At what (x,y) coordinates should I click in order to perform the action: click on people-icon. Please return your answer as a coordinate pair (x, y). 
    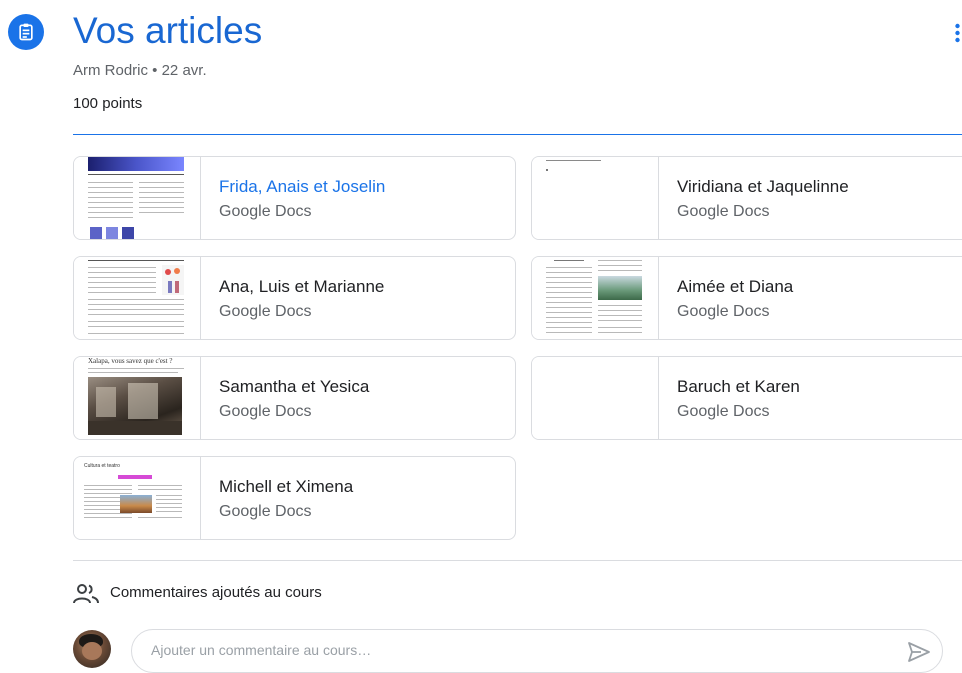
    Looking at the image, I should click on (86, 594).